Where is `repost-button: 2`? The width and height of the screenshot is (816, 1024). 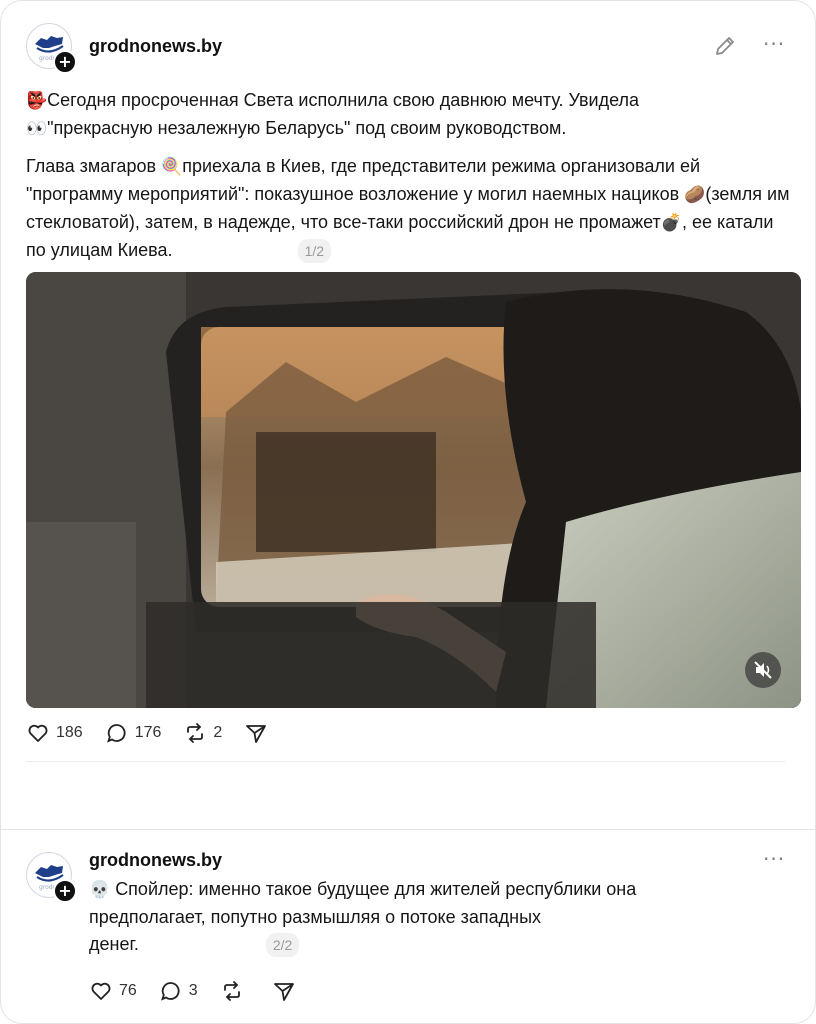 repost-button: 2 is located at coordinates (202, 733).